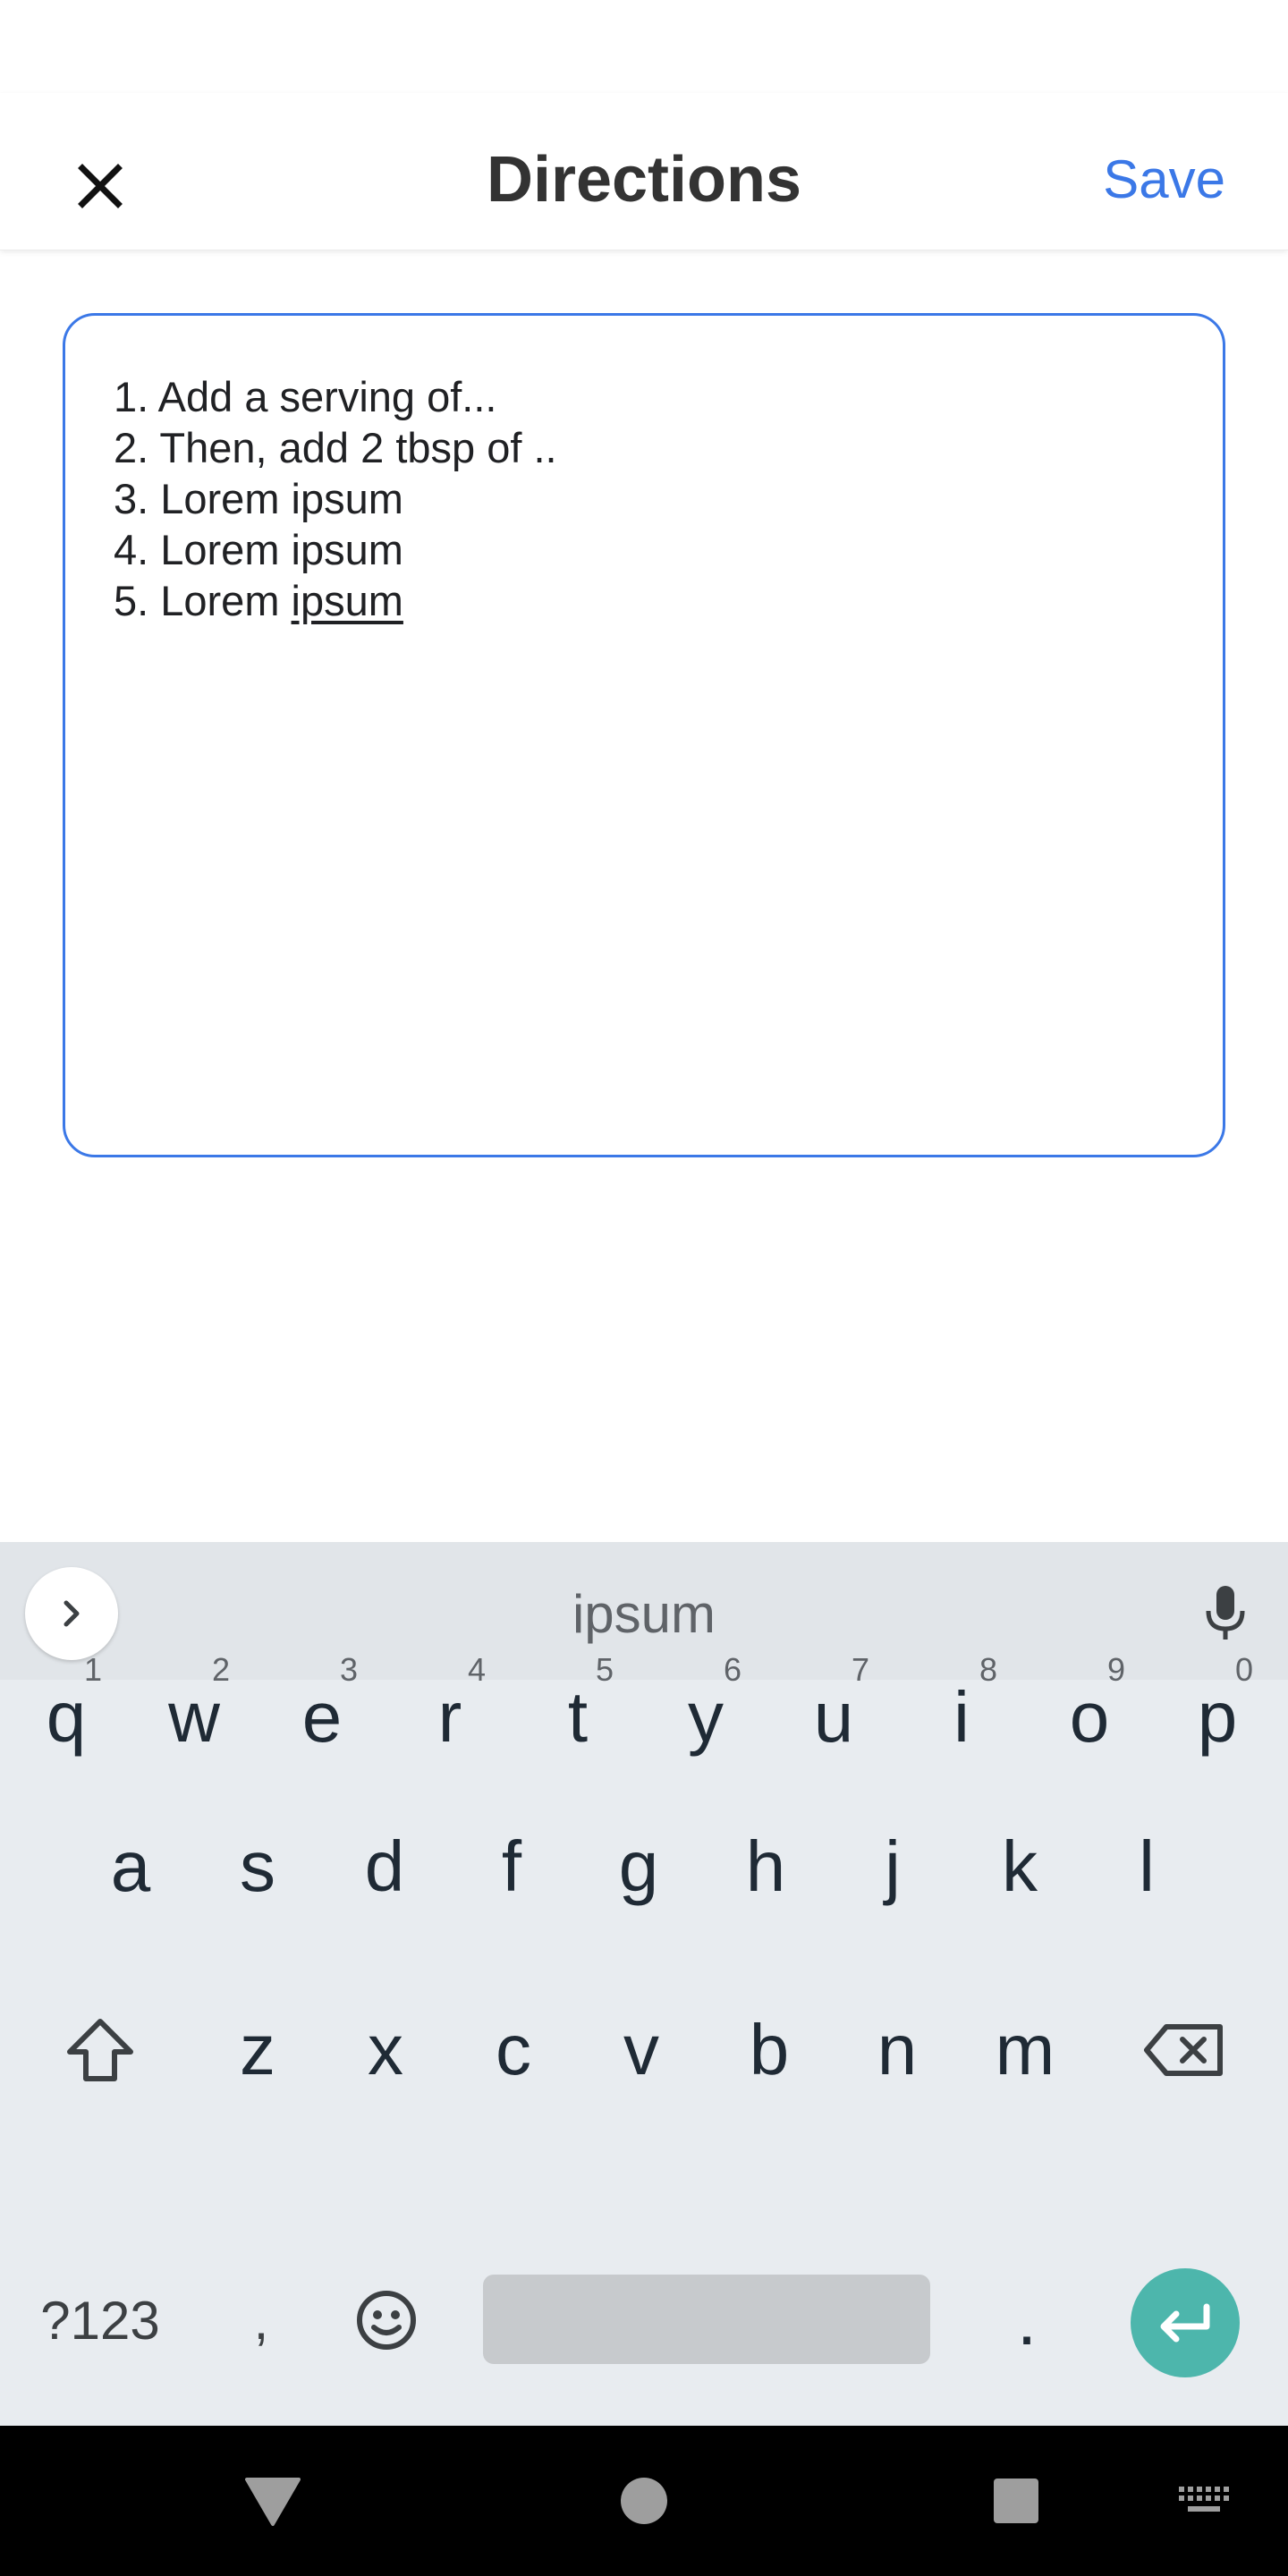 This screenshot has height=2576, width=1288. I want to click on period-key: ., so click(1026, 2320).